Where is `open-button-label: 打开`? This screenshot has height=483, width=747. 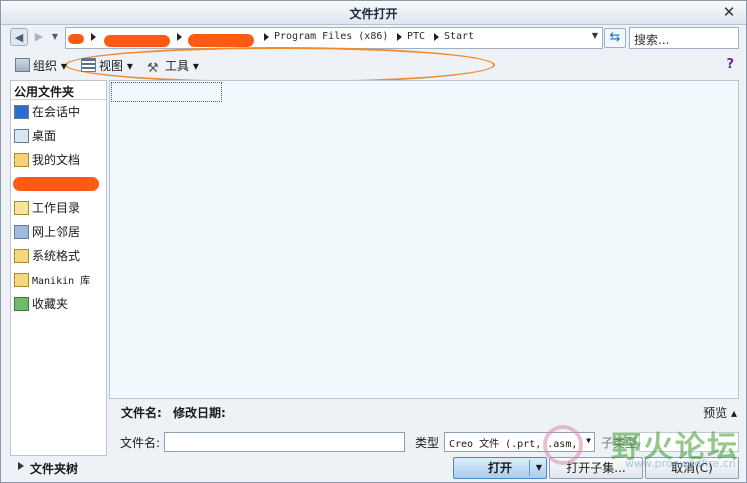
open-button-label: 打开 is located at coordinates (499, 468).